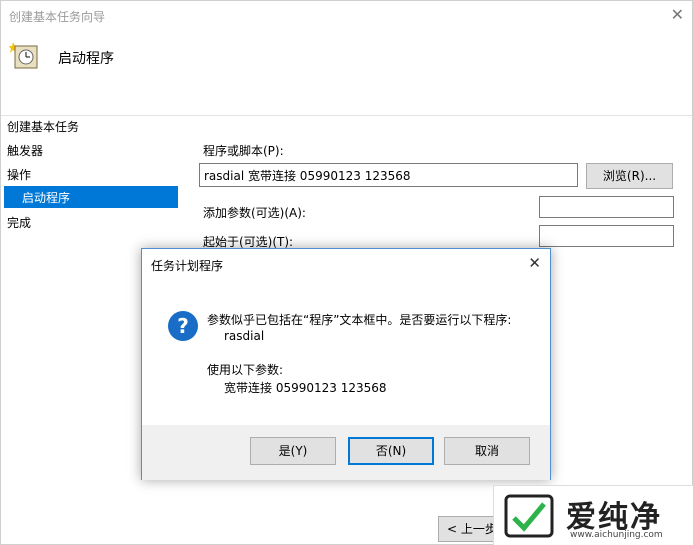 Image resolution: width=693 pixels, height=545 pixels. I want to click on nav-item-finish: 完成, so click(19, 222).